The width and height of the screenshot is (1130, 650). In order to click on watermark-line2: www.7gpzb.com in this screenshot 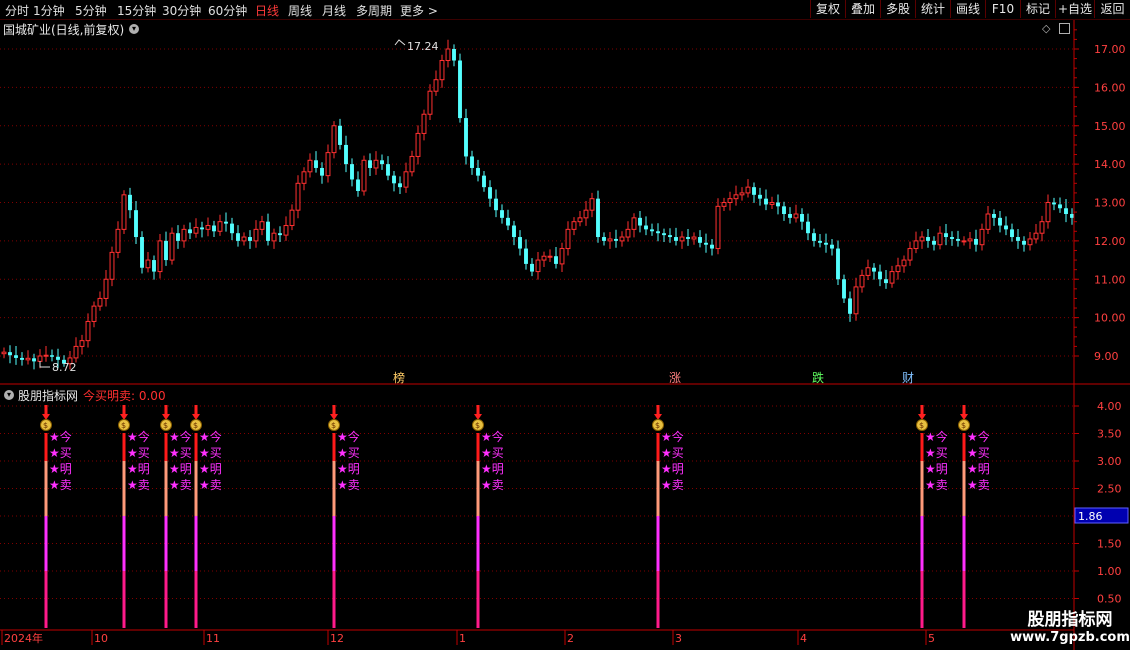, I will do `click(1070, 637)`.